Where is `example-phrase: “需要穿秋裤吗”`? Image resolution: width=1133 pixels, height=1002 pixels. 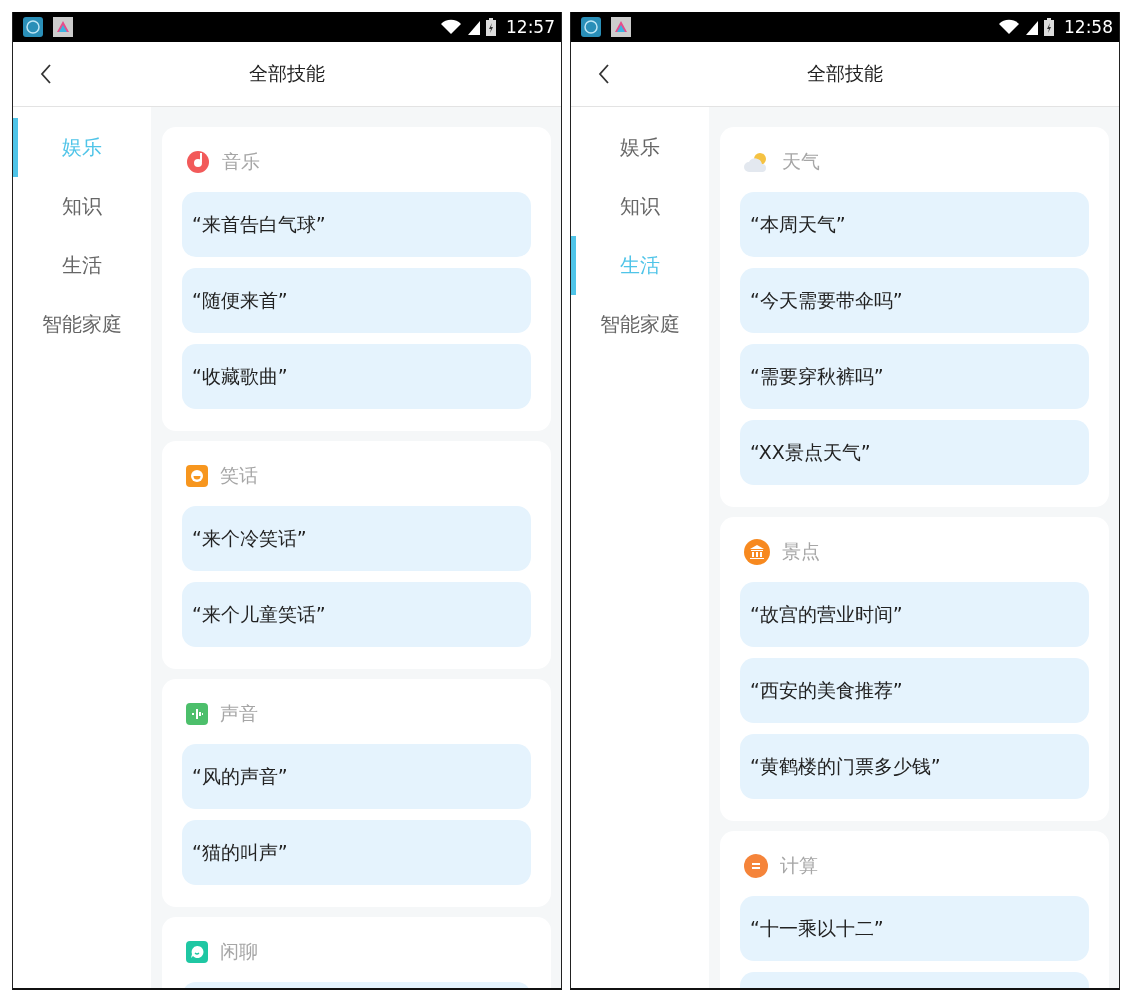 example-phrase: “需要穿秋裤吗” is located at coordinates (914, 376).